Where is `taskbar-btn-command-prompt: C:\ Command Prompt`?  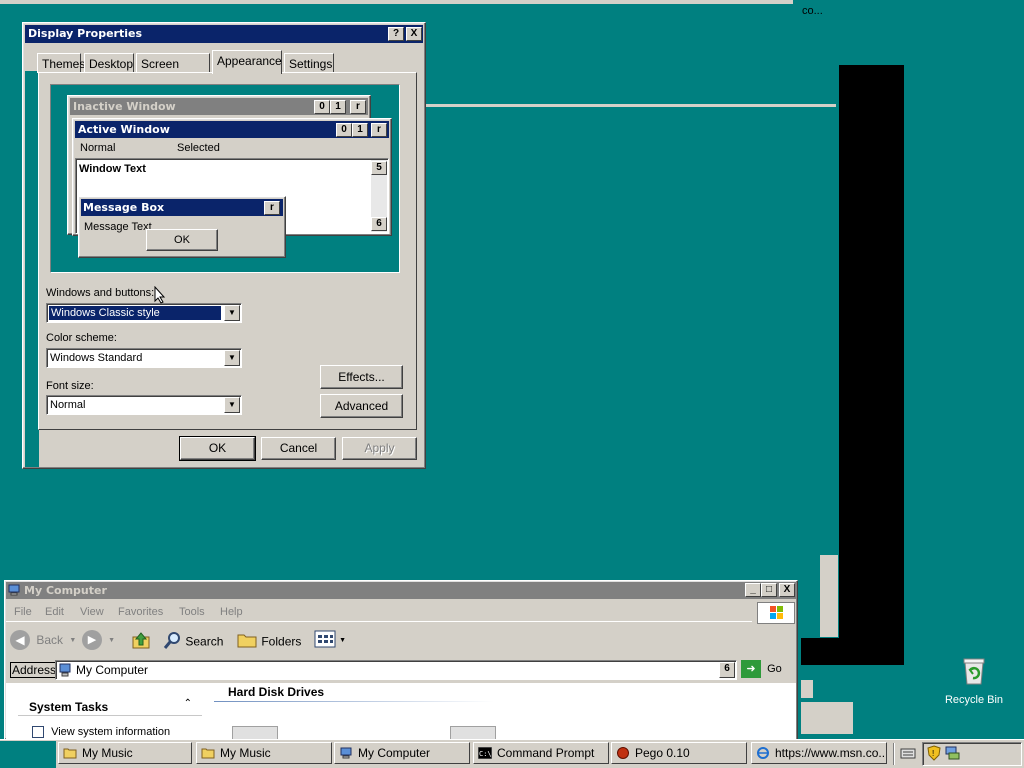 taskbar-btn-command-prompt: C:\ Command Prompt is located at coordinates (541, 753).